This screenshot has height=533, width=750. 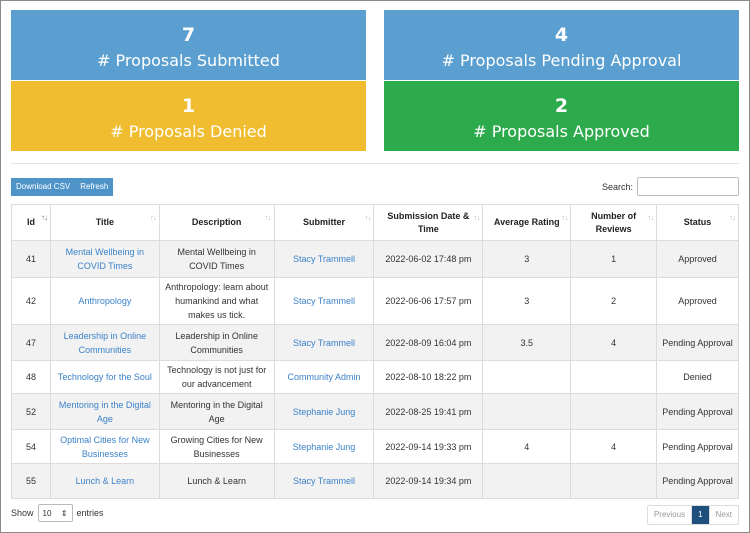 I want to click on proposal-title-link: Leadership in Online Communities, so click(x=104, y=342).